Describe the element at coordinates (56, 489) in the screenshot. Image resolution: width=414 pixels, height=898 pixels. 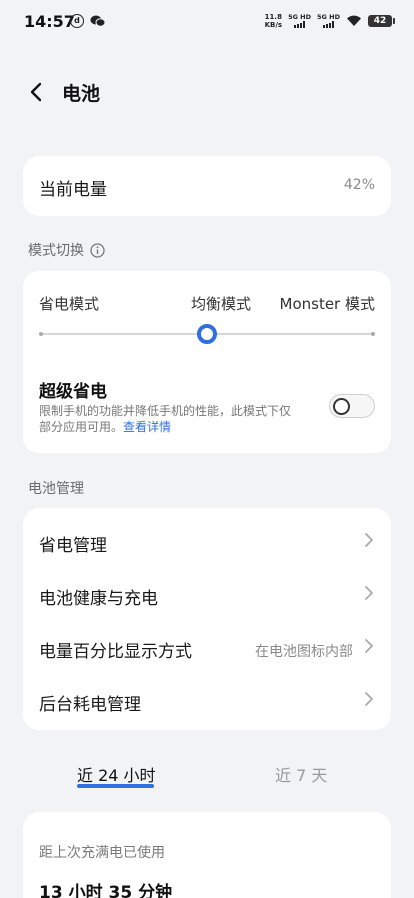
I see `battery-management-title: 电池管理` at that location.